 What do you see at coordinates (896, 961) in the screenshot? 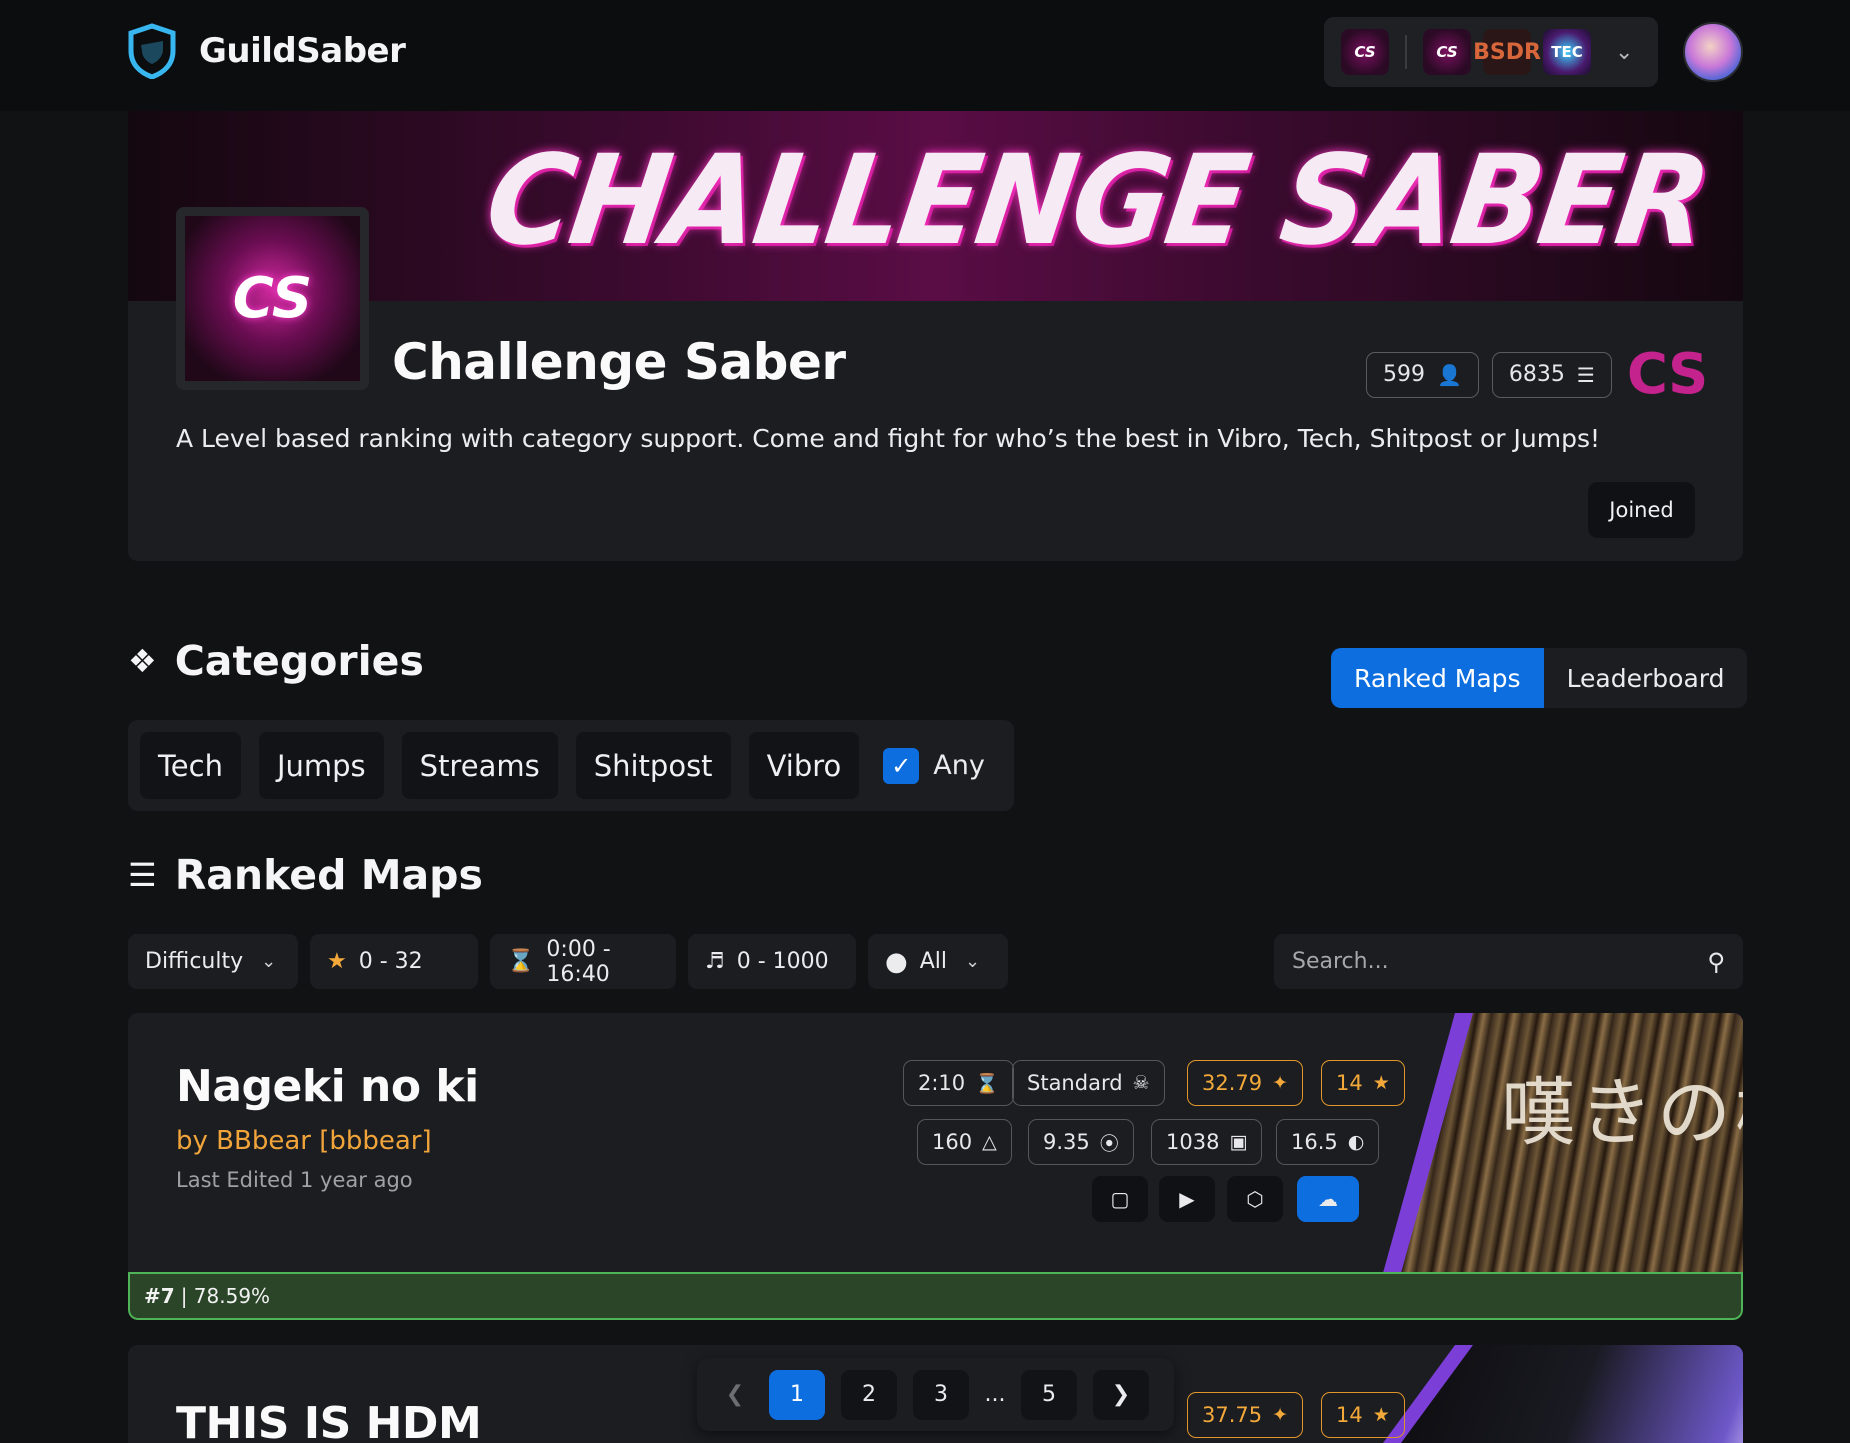
I see `circle-icon: ●` at bounding box center [896, 961].